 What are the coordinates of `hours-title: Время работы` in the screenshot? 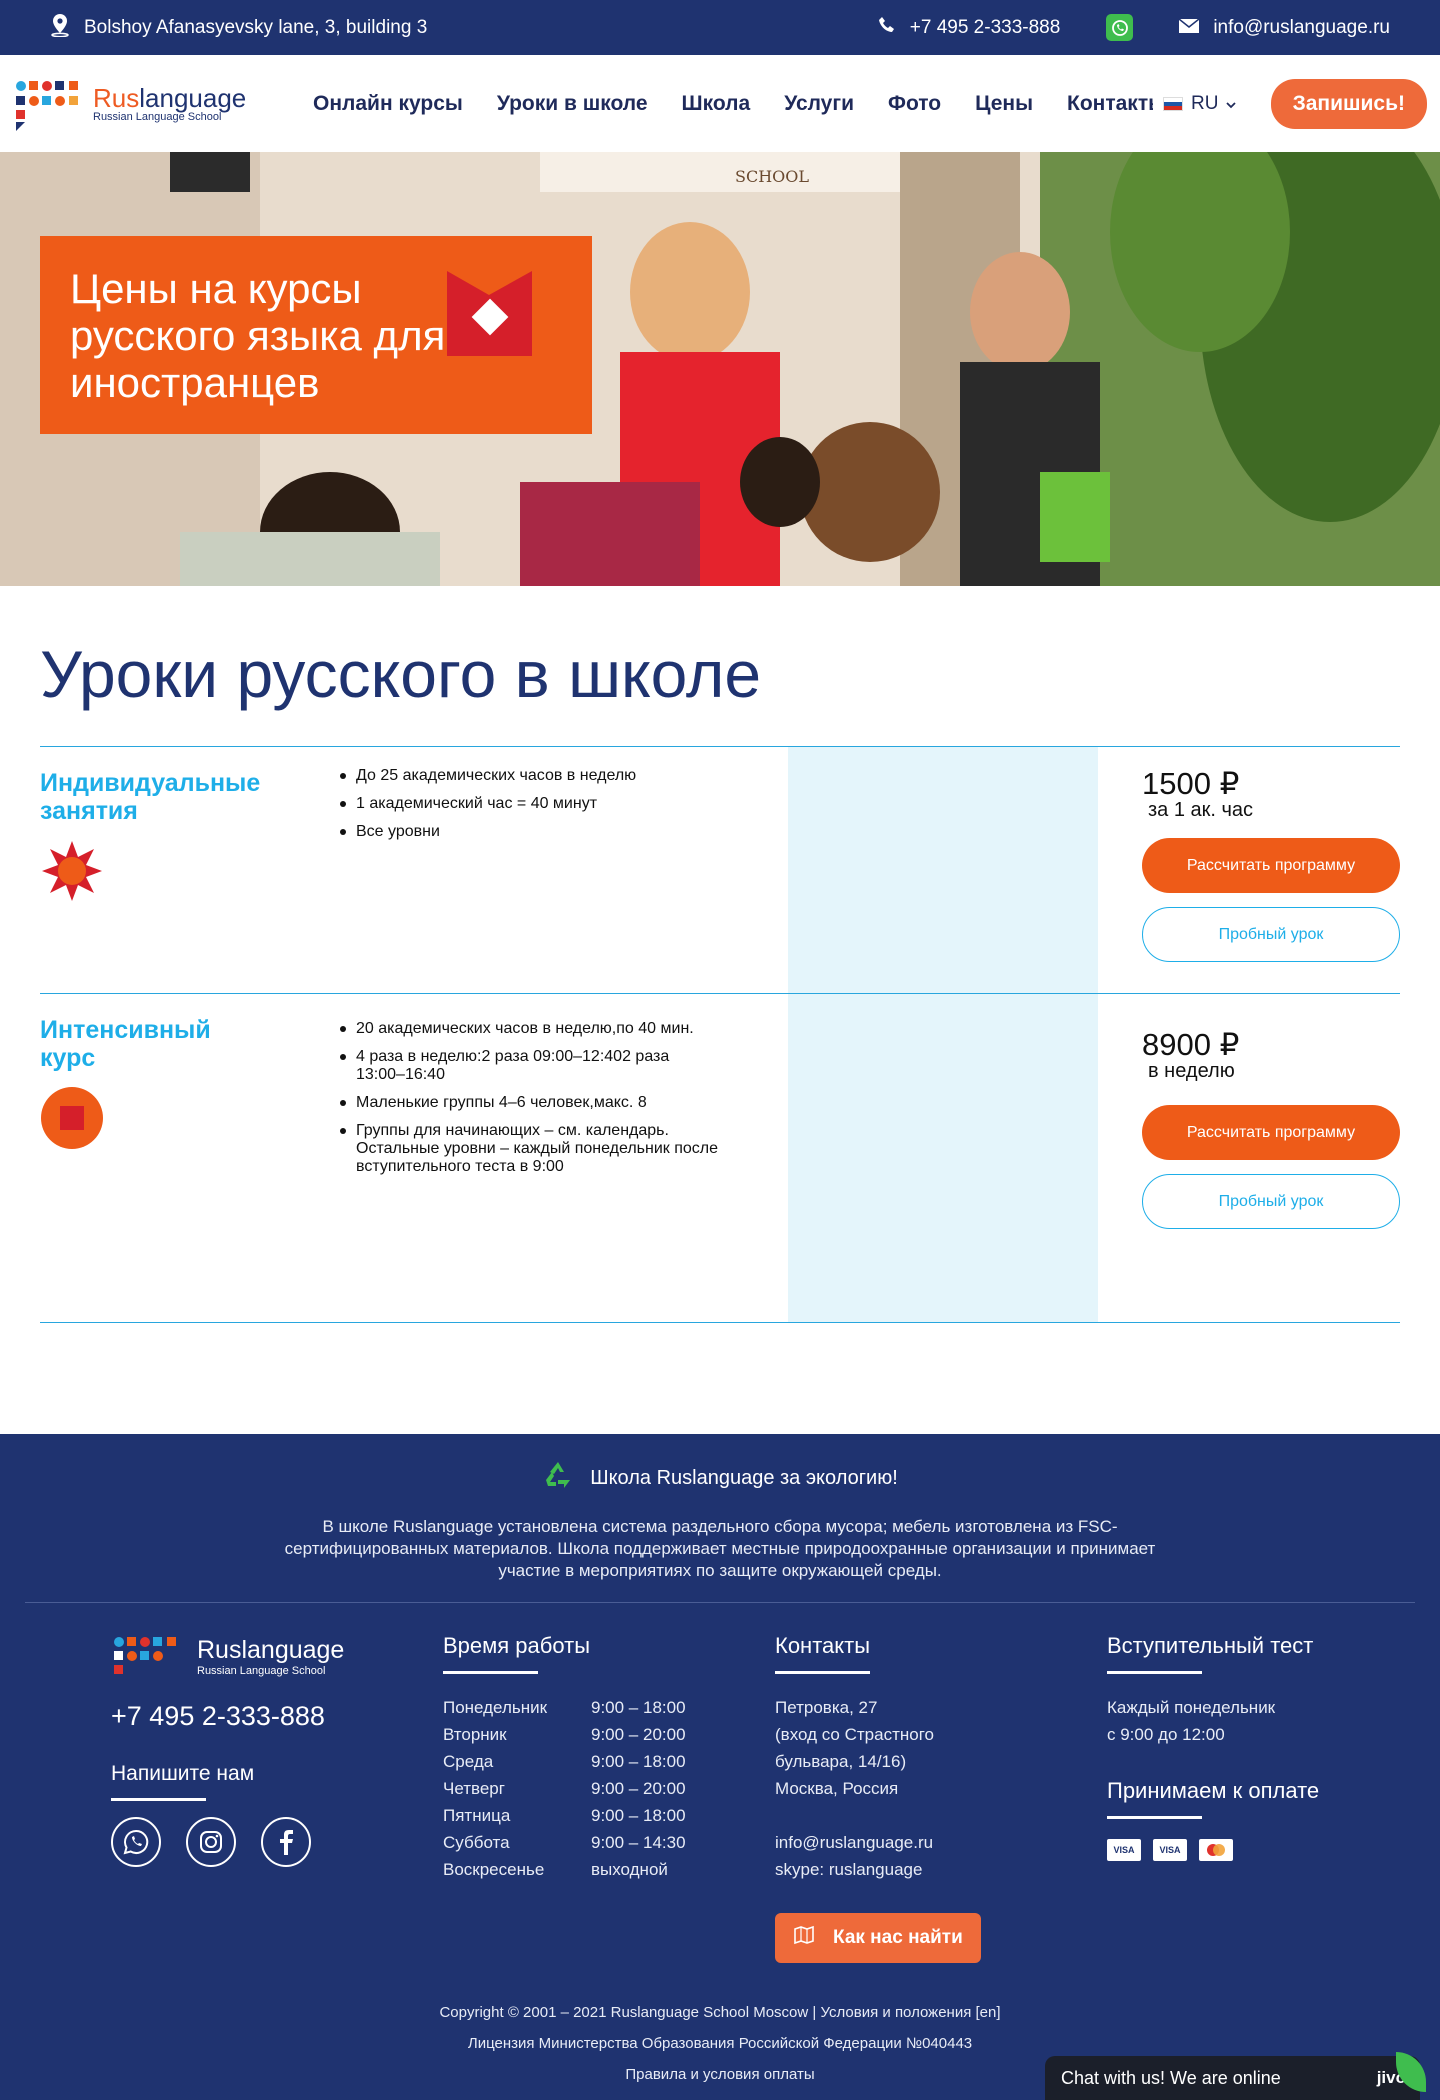 It's located at (517, 1645).